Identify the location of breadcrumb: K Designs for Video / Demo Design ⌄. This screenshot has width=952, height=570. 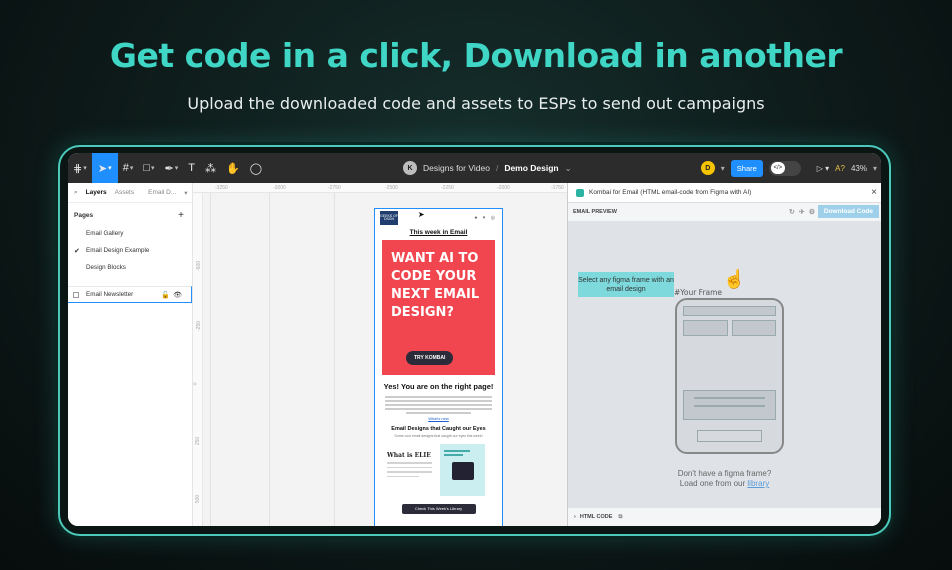
(487, 168).